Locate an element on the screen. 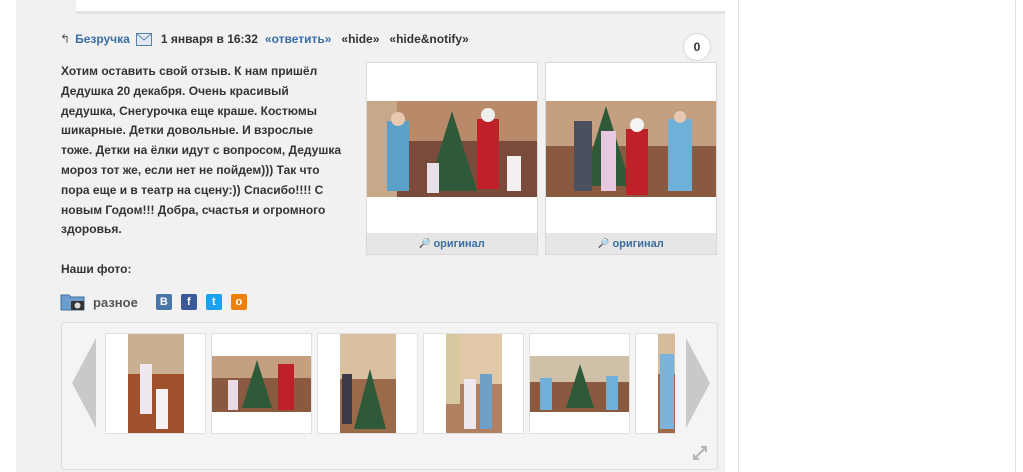 Image resolution: width=1023 pixels, height=472 pixels. reply-arrow-icon: ↰ is located at coordinates (65, 39).